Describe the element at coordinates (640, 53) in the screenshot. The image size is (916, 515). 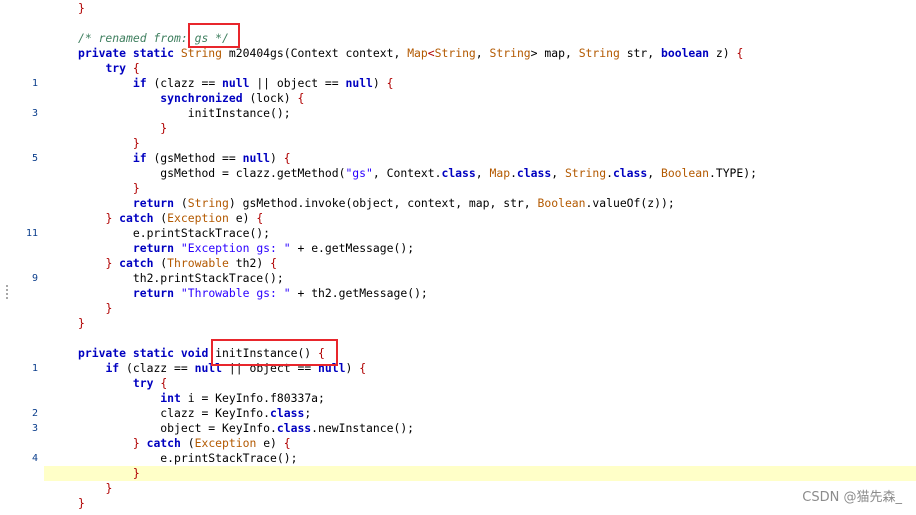
I see `code-token: str,` at that location.